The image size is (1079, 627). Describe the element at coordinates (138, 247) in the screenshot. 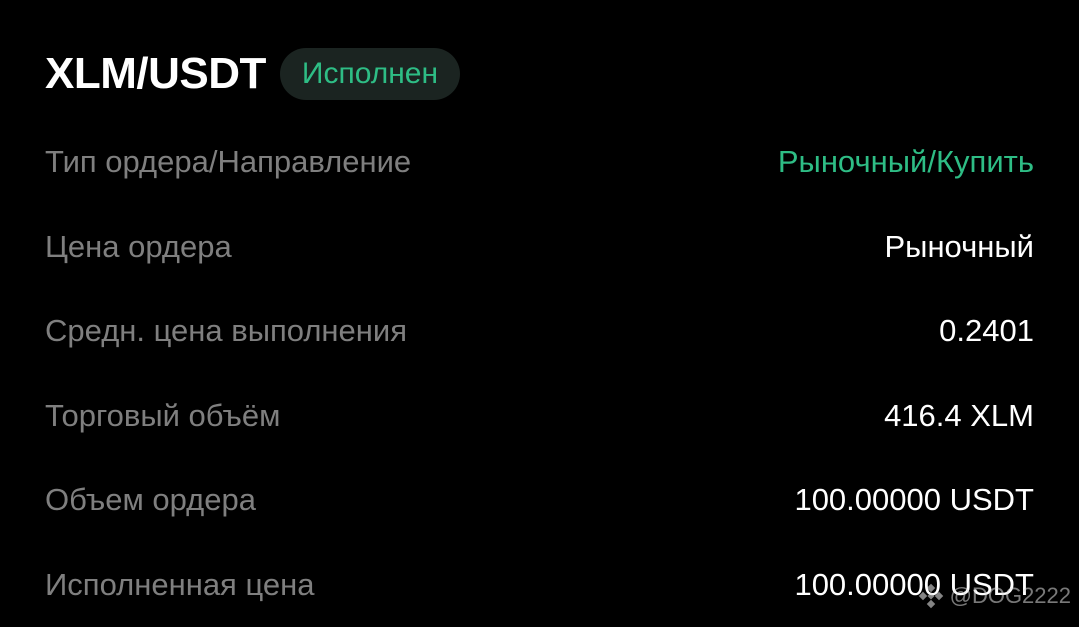

I see `order-price-label: Цена ордера` at that location.